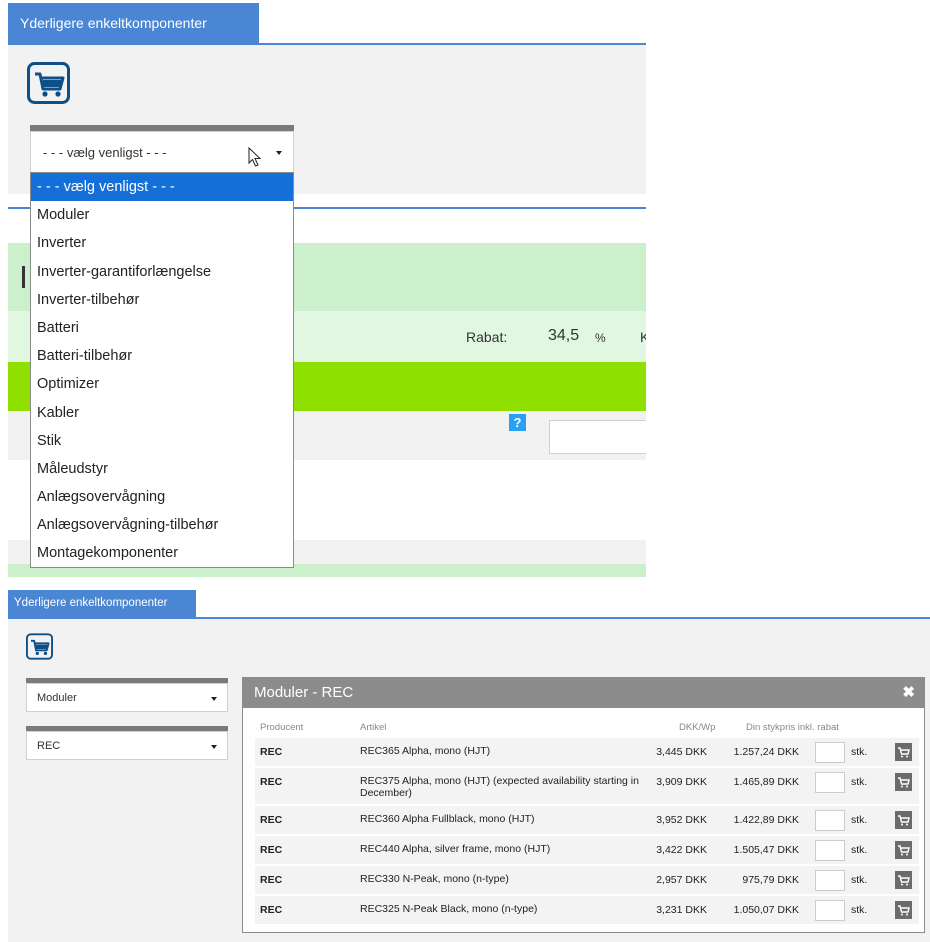 This screenshot has width=930, height=942. Describe the element at coordinates (162, 243) in the screenshot. I see `dropdown-option: Inverter` at that location.